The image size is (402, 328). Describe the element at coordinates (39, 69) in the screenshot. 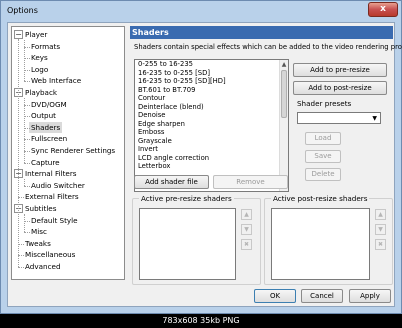

I see `tree-item-logo: Logo` at that location.